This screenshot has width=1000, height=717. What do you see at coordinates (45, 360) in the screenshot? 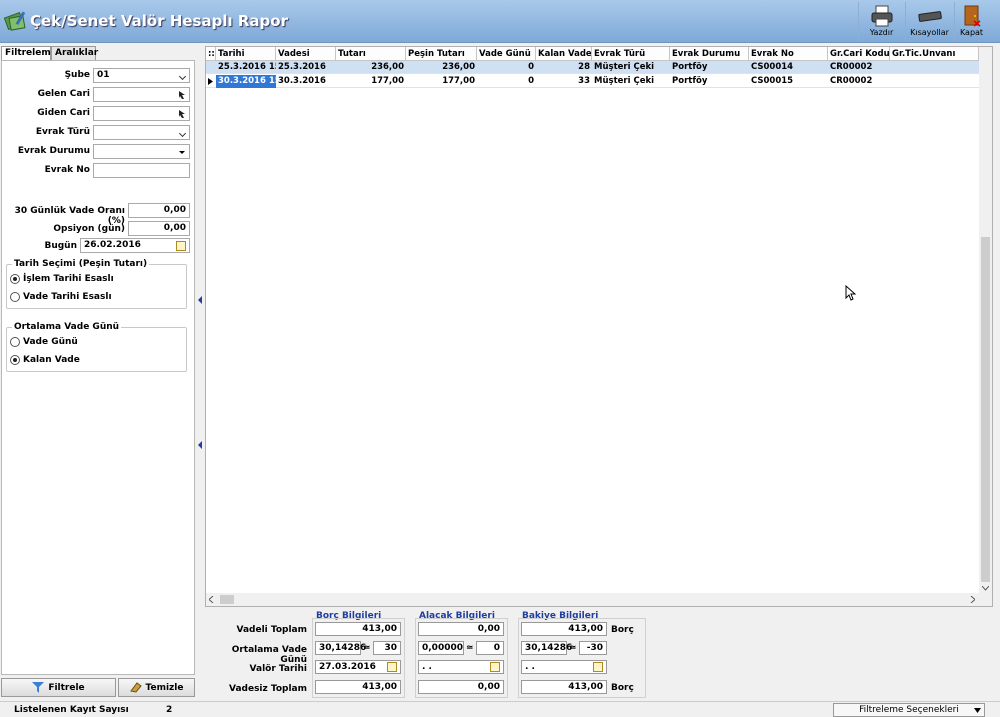
I see `radio-kalan-vade: Kalan Vade` at bounding box center [45, 360].